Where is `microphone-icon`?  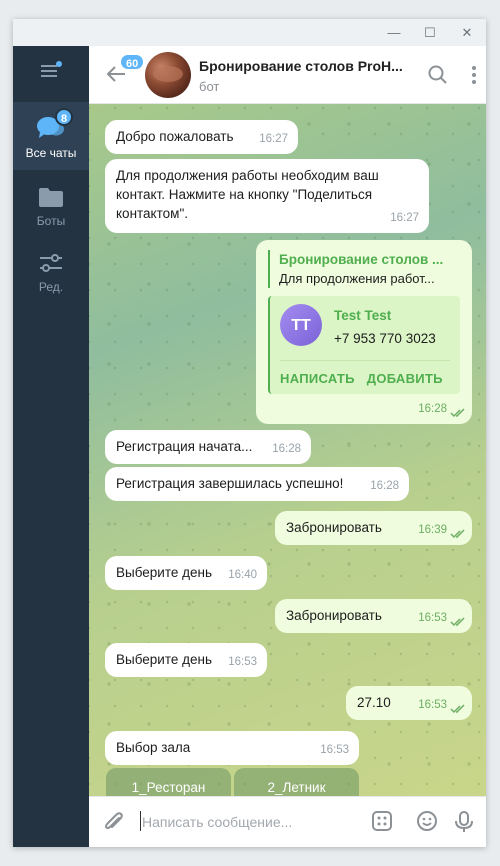 microphone-icon is located at coordinates (464, 822).